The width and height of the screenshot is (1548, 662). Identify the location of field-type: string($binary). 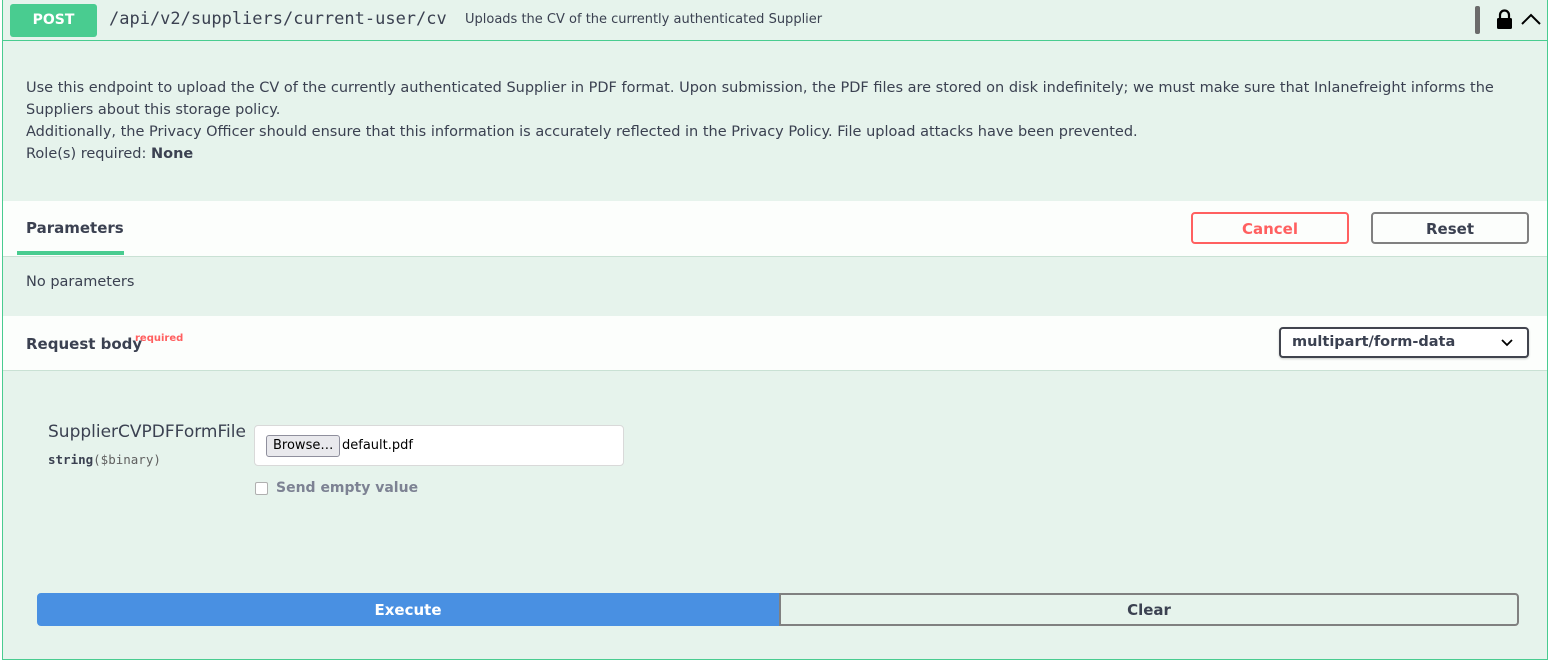
(104, 459).